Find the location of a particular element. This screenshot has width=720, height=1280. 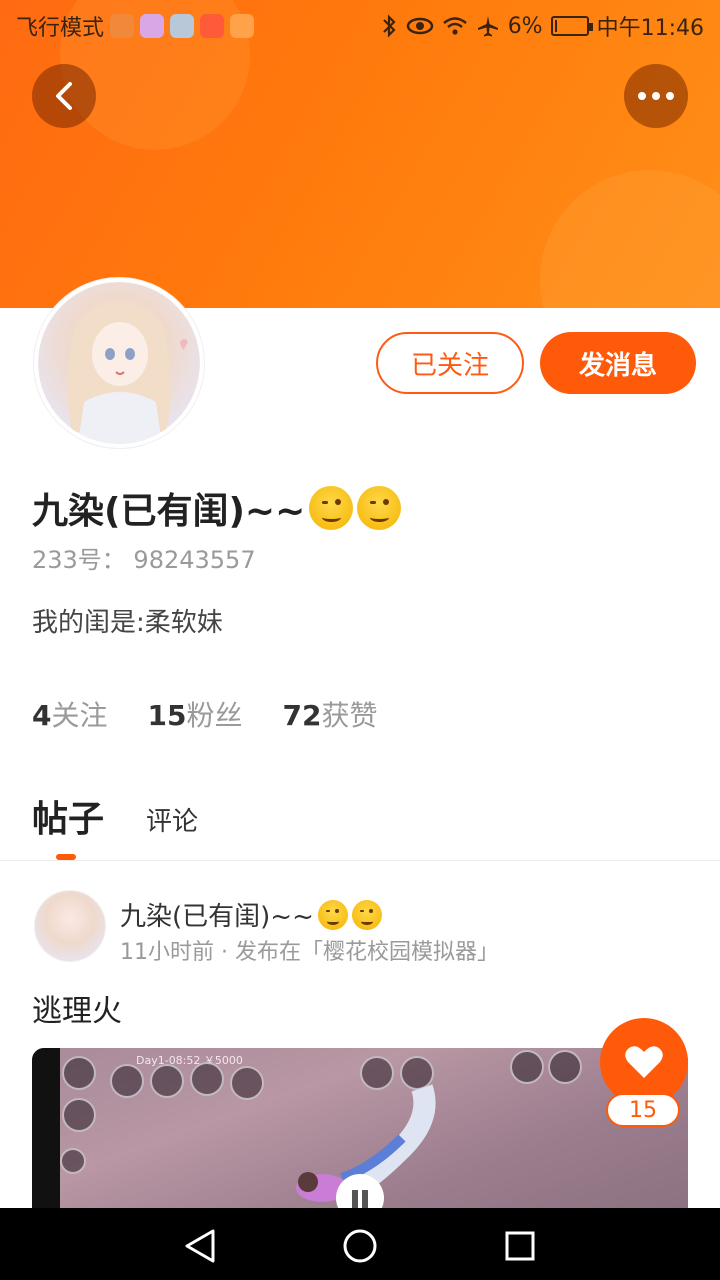

video-letterbox is located at coordinates (46, 1128).